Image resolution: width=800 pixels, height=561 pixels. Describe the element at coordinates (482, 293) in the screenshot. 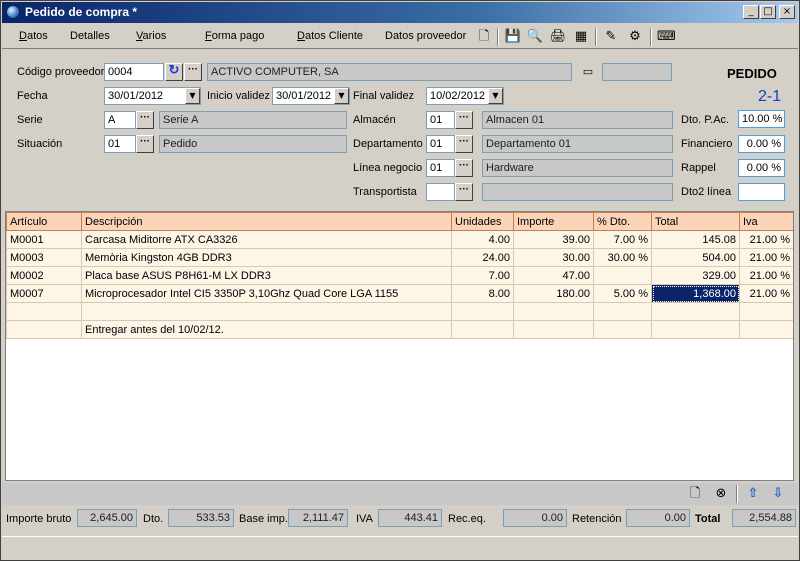

I see `table-cell: 8.00` at that location.